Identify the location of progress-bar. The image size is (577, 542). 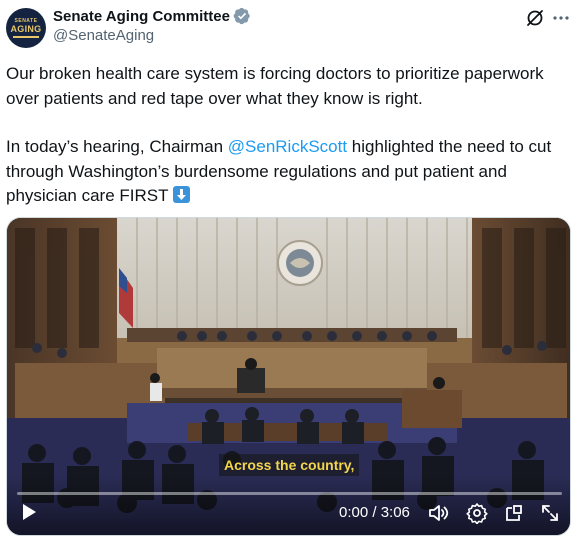
(289, 493).